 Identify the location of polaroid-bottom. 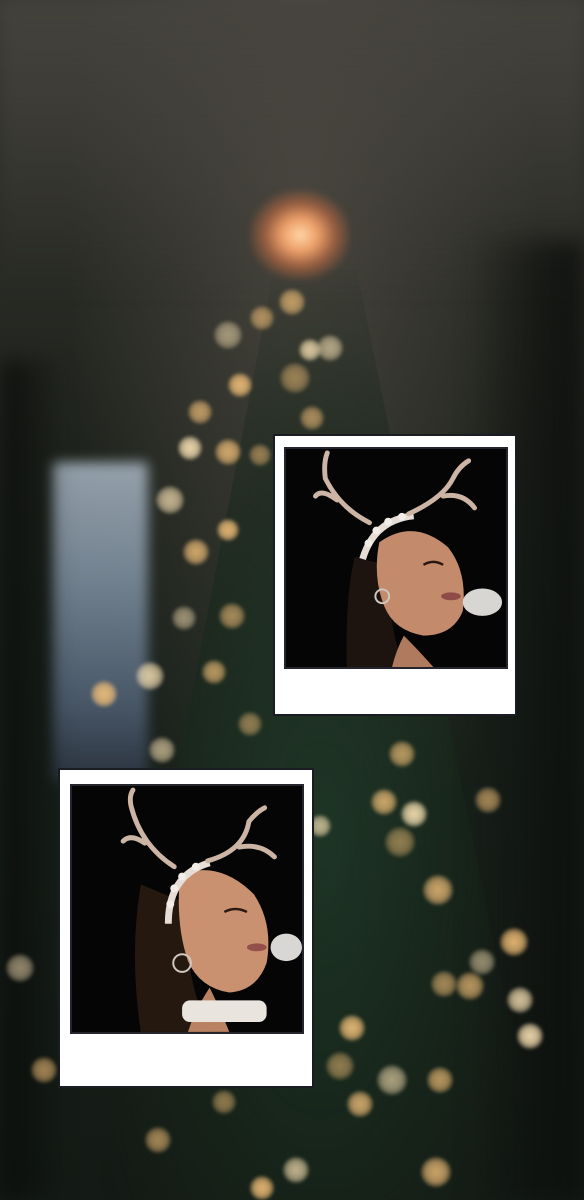
(186, 928).